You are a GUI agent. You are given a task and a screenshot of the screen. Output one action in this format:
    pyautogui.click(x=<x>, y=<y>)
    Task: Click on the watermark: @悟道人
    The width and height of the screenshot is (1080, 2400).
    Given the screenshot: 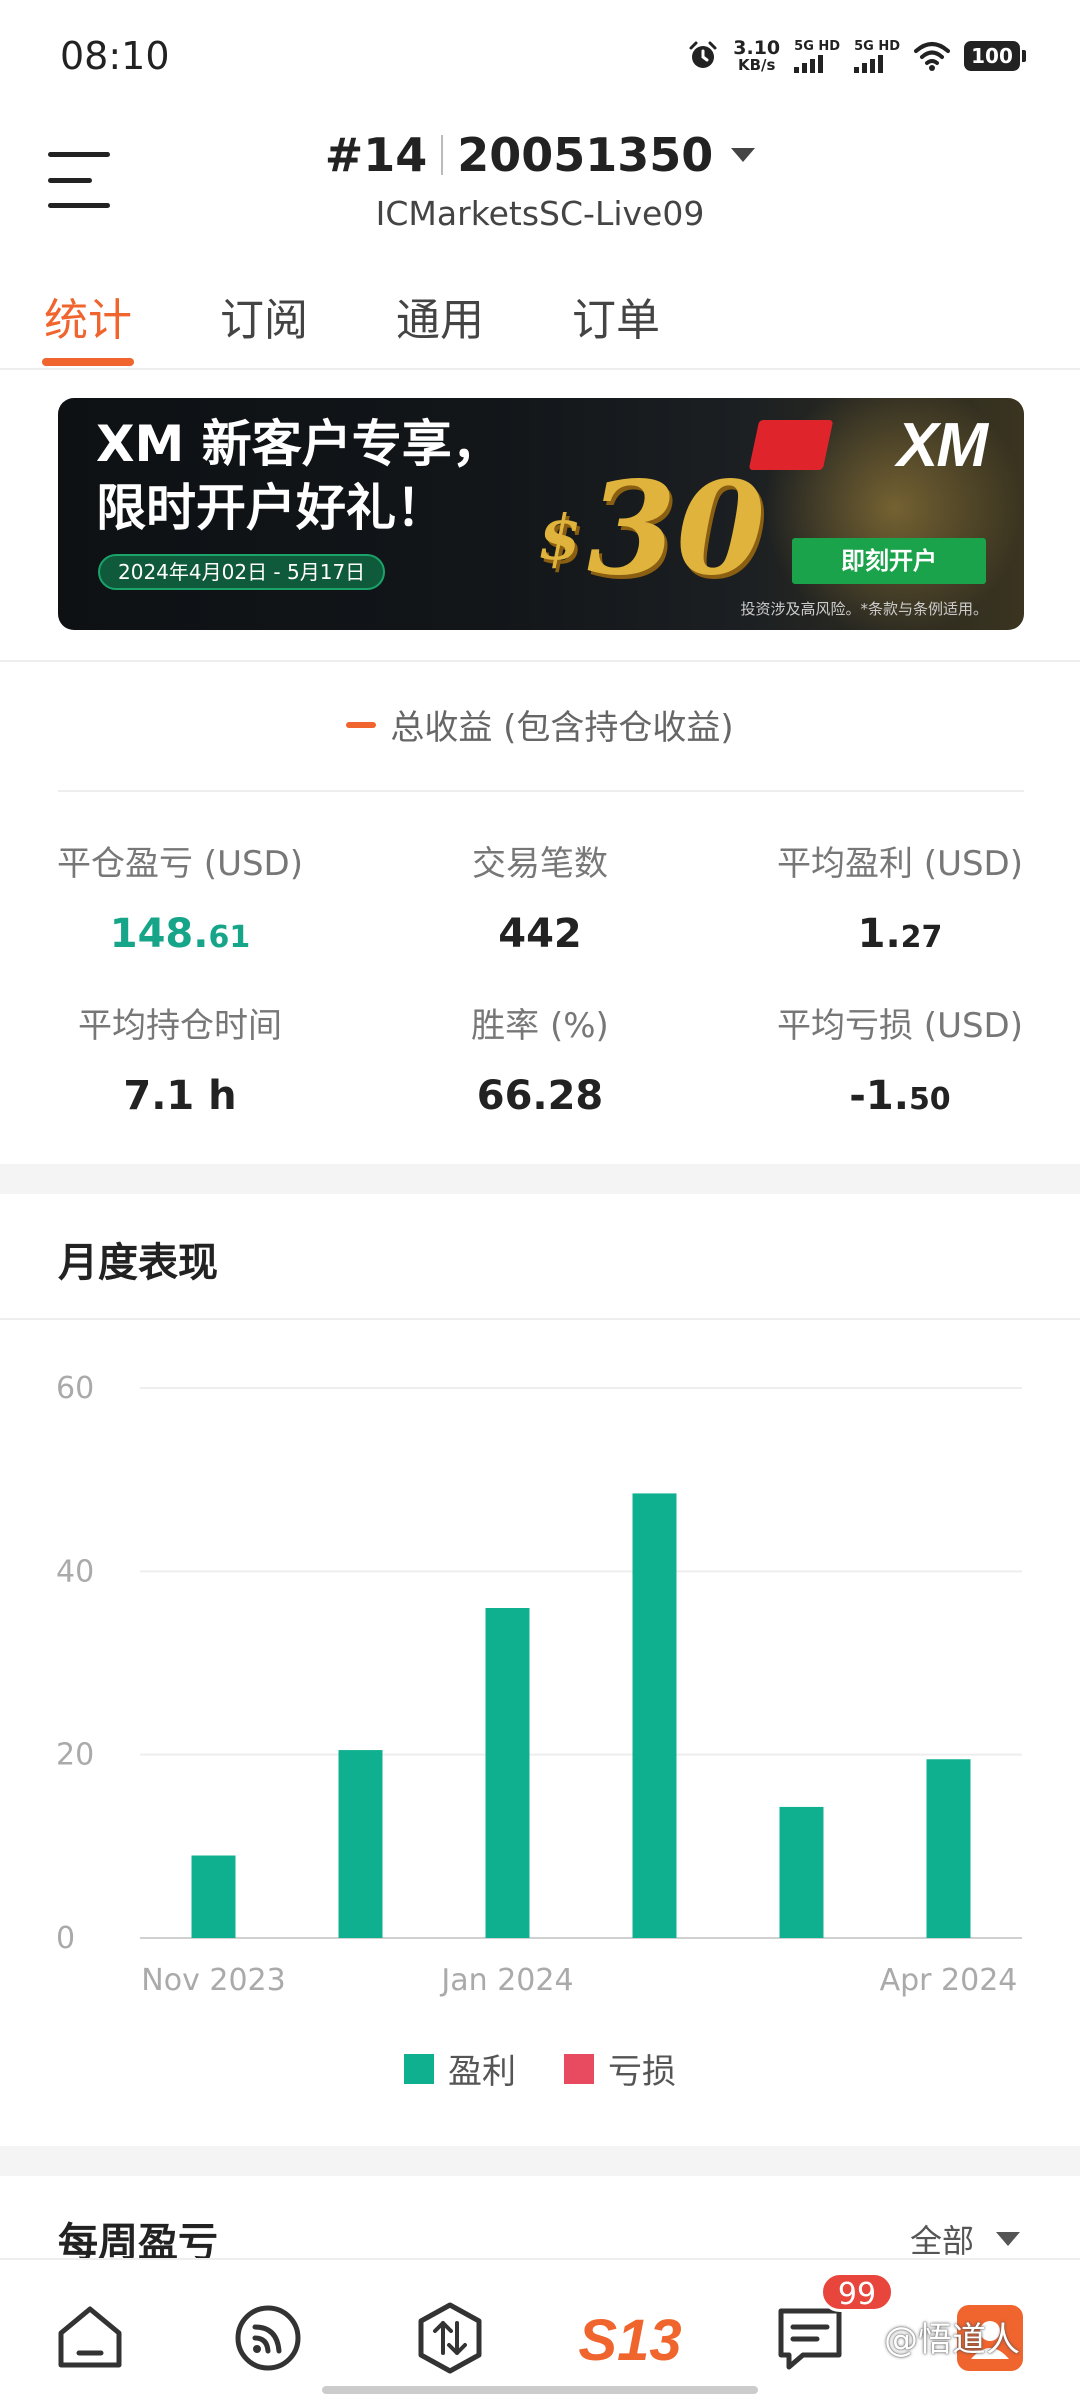 What is the action you would take?
    pyautogui.click(x=952, y=2340)
    